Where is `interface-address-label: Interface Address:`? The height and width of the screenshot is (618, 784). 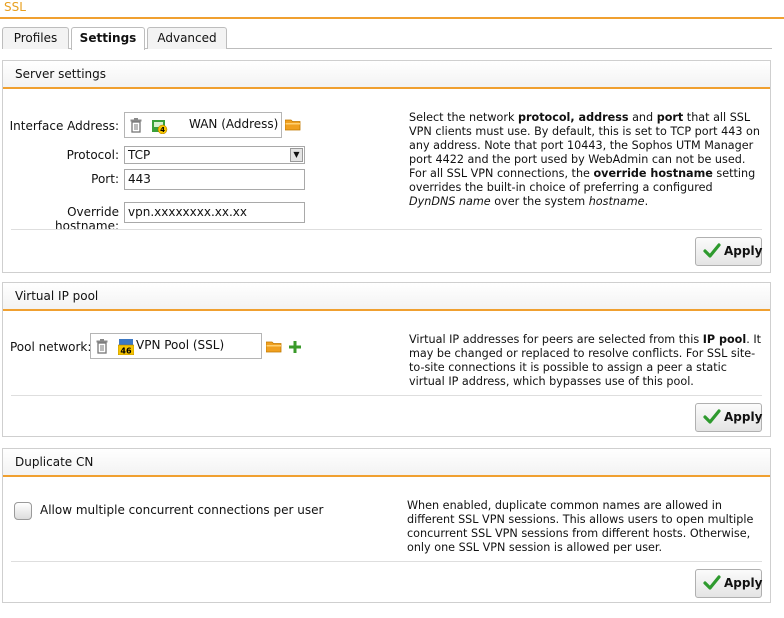 interface-address-label: Interface Address: is located at coordinates (64, 126).